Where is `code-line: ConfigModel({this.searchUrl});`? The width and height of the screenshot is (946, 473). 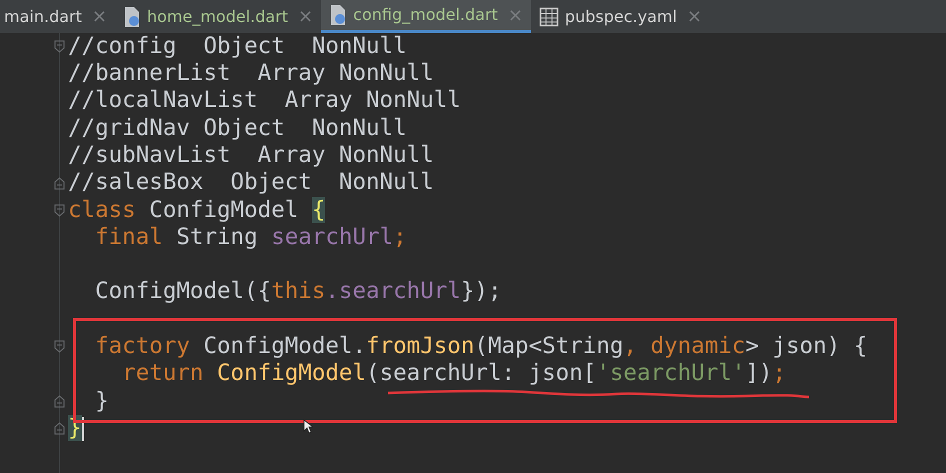 code-line: ConfigModel({this.searchUrl}); is located at coordinates (298, 291).